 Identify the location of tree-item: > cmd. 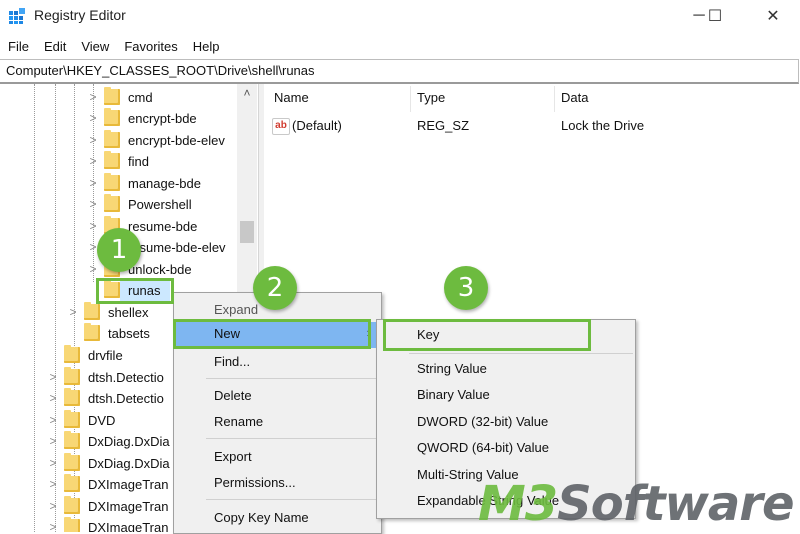
(119, 97).